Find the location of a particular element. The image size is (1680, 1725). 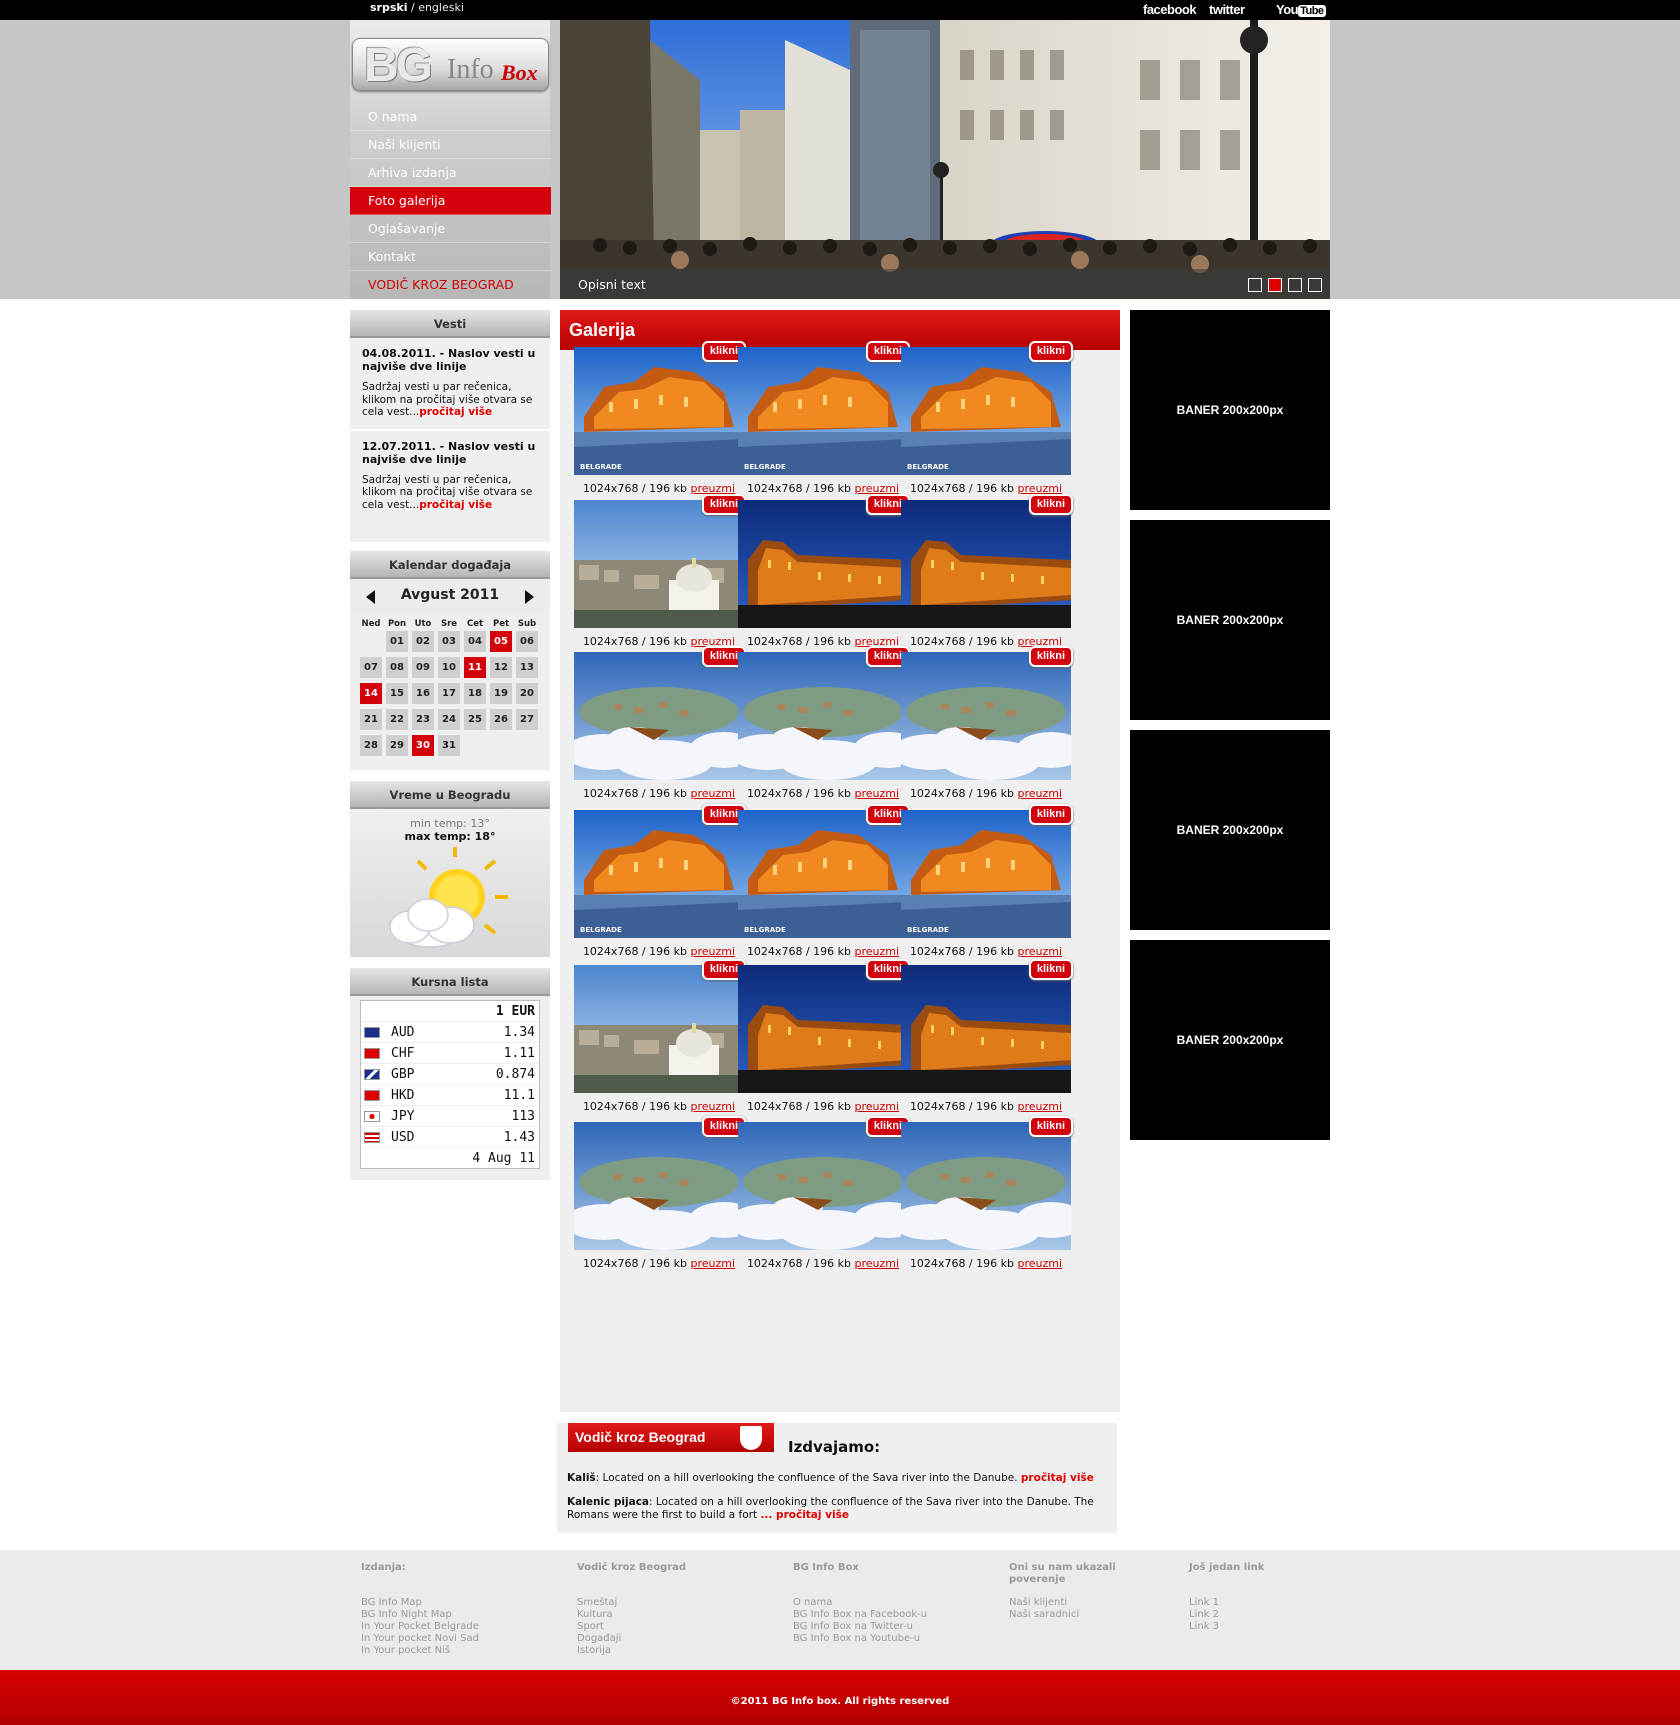

footer-link: In Your pocket Niš is located at coordinates (421, 1651).